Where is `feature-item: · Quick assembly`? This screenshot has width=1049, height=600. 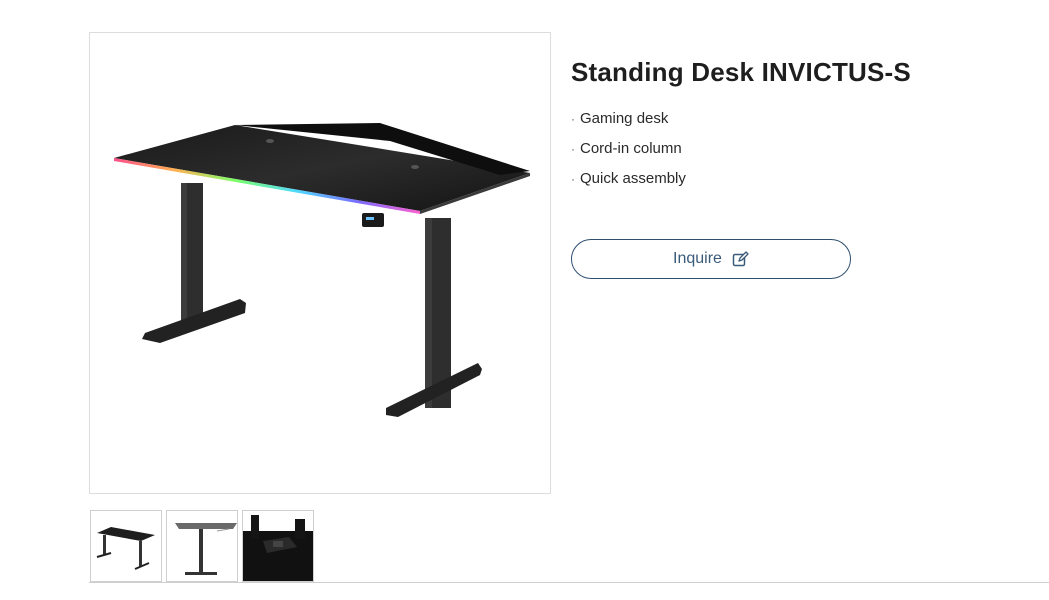 feature-item: · Quick assembly is located at coordinates (806, 179).